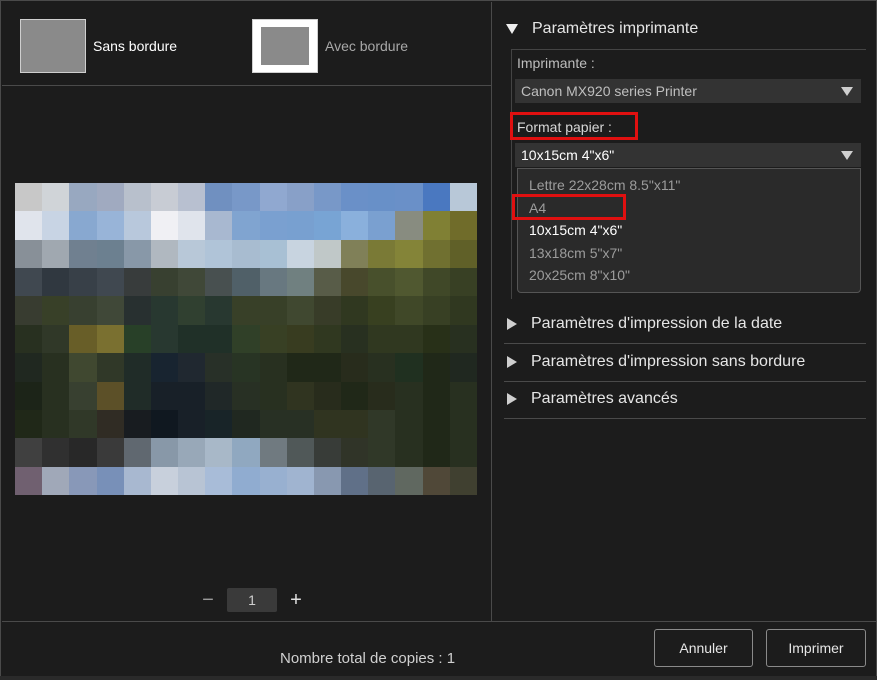 Image resolution: width=877 pixels, height=680 pixels. I want to click on total-copies-text: Nombre total de copies : 1, so click(368, 658).